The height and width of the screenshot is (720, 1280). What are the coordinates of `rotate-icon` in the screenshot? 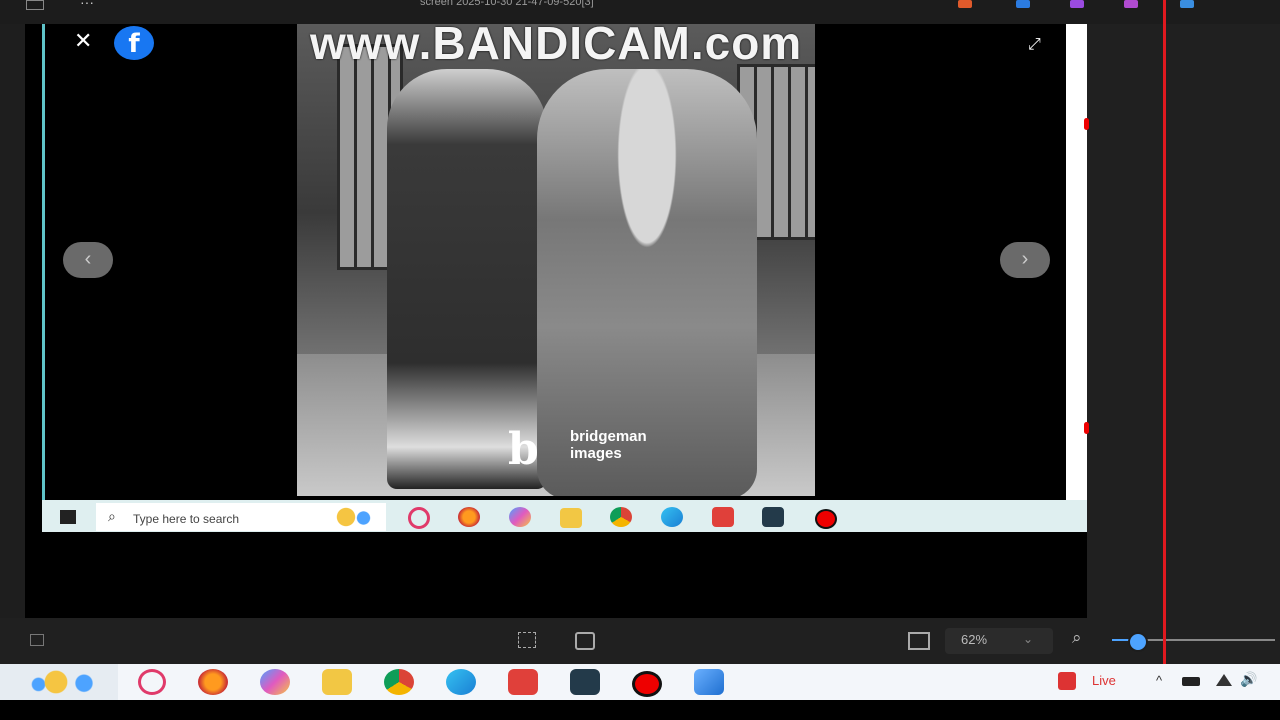 It's located at (585, 641).